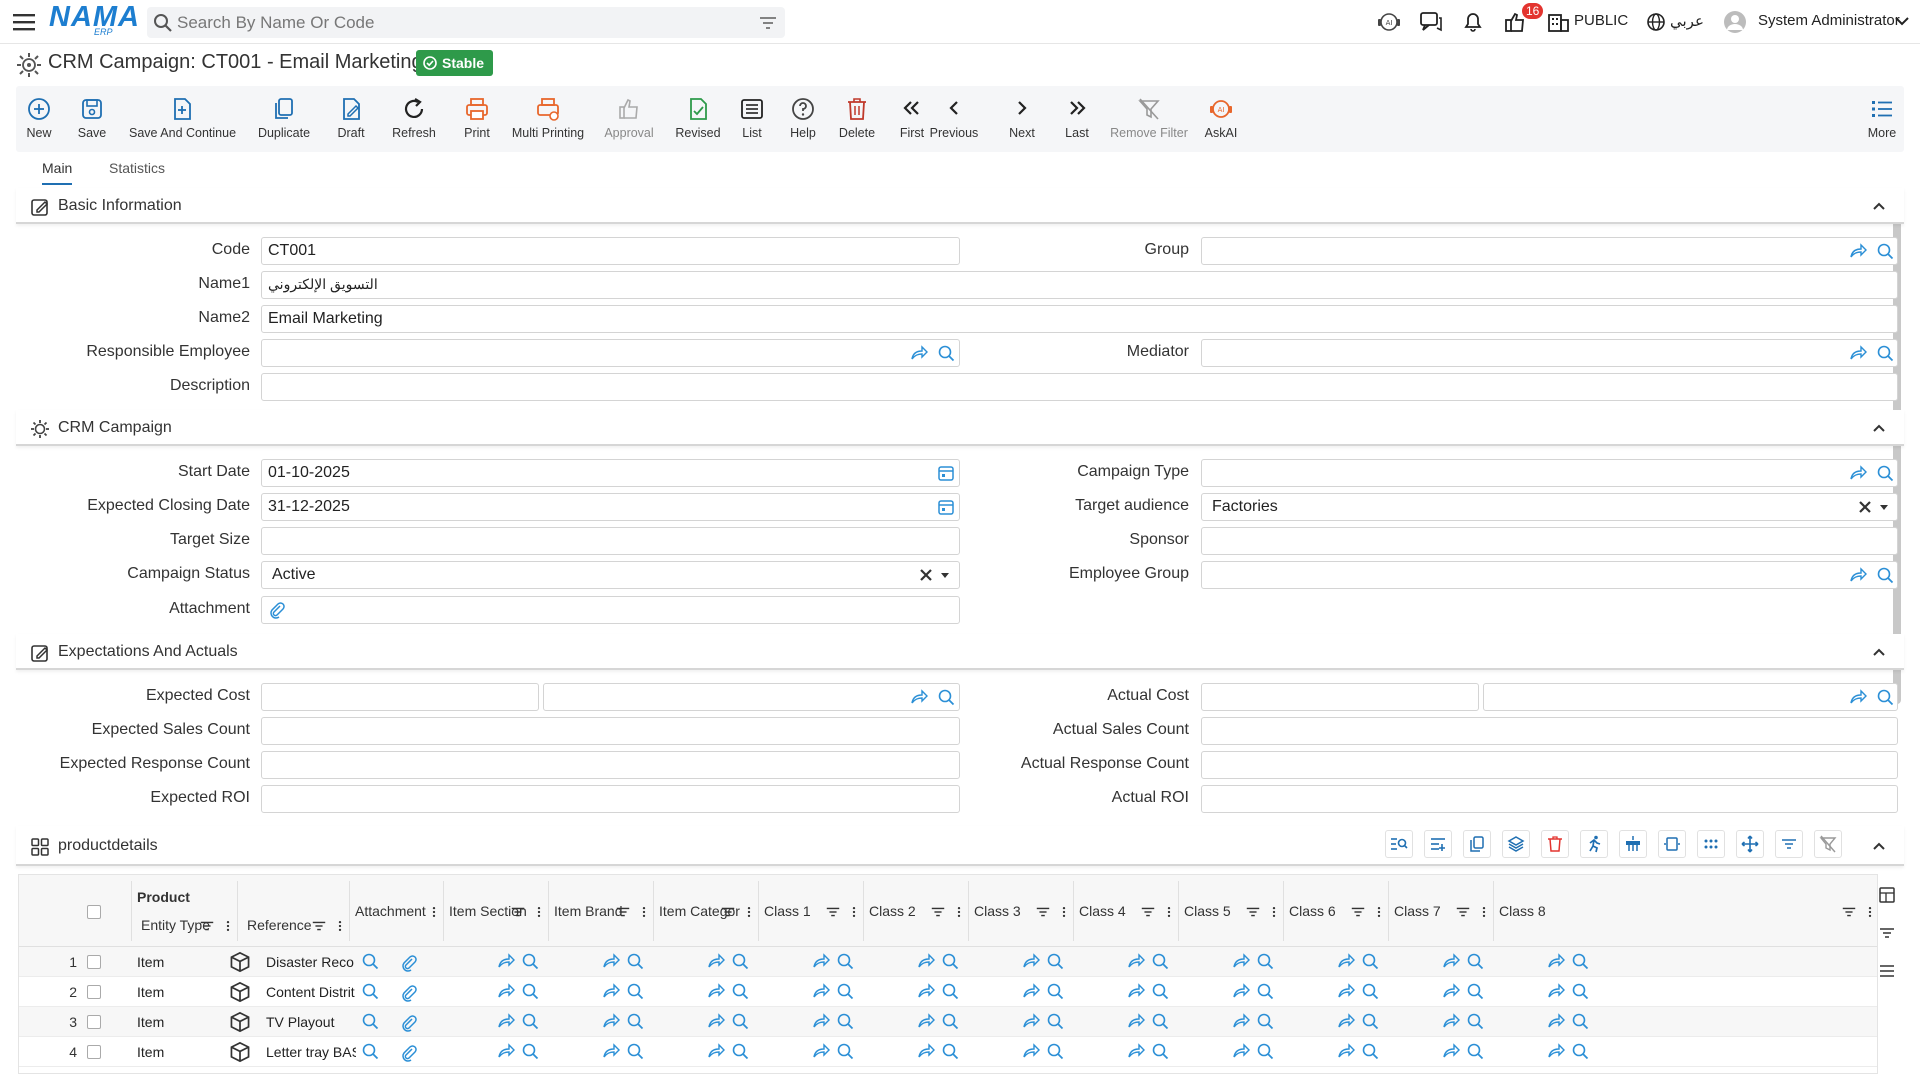 Image resolution: width=1920 pixels, height=1080 pixels. What do you see at coordinates (945, 575) in the screenshot?
I see `caret-down-icon` at bounding box center [945, 575].